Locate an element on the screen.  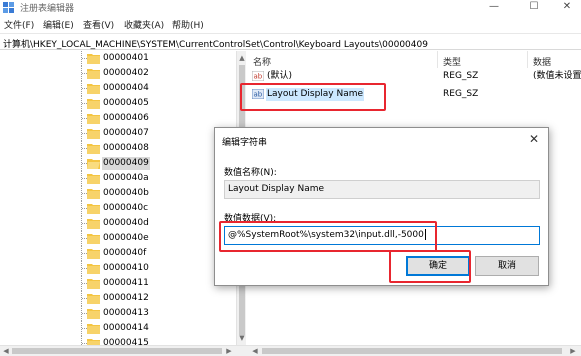
tree-item-label: 00000411 is located at coordinates (126, 283).